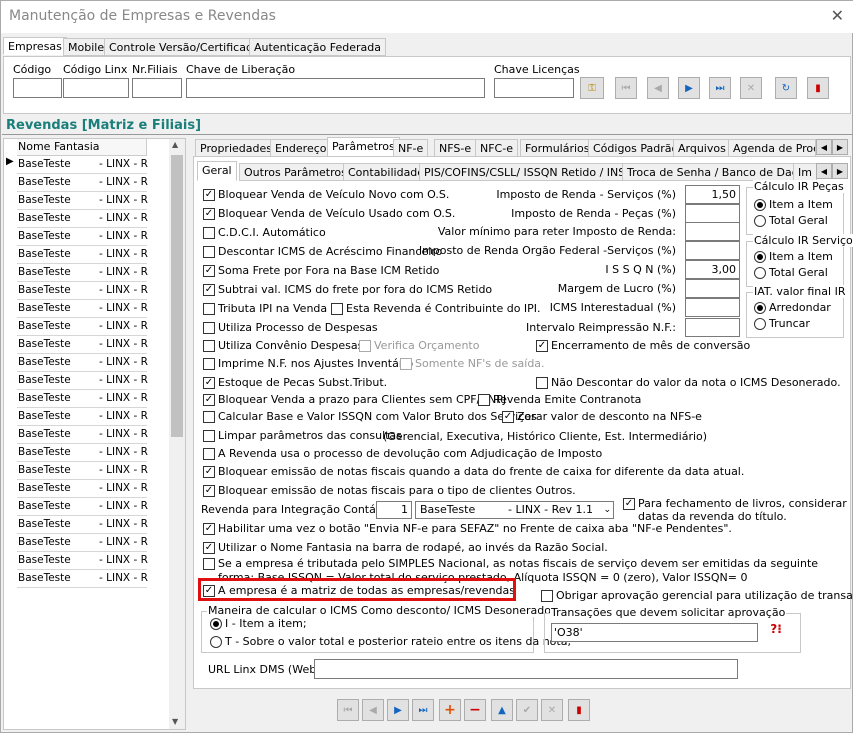 The image size is (853, 733). I want to click on transacoes-input: 'O38', so click(654, 632).